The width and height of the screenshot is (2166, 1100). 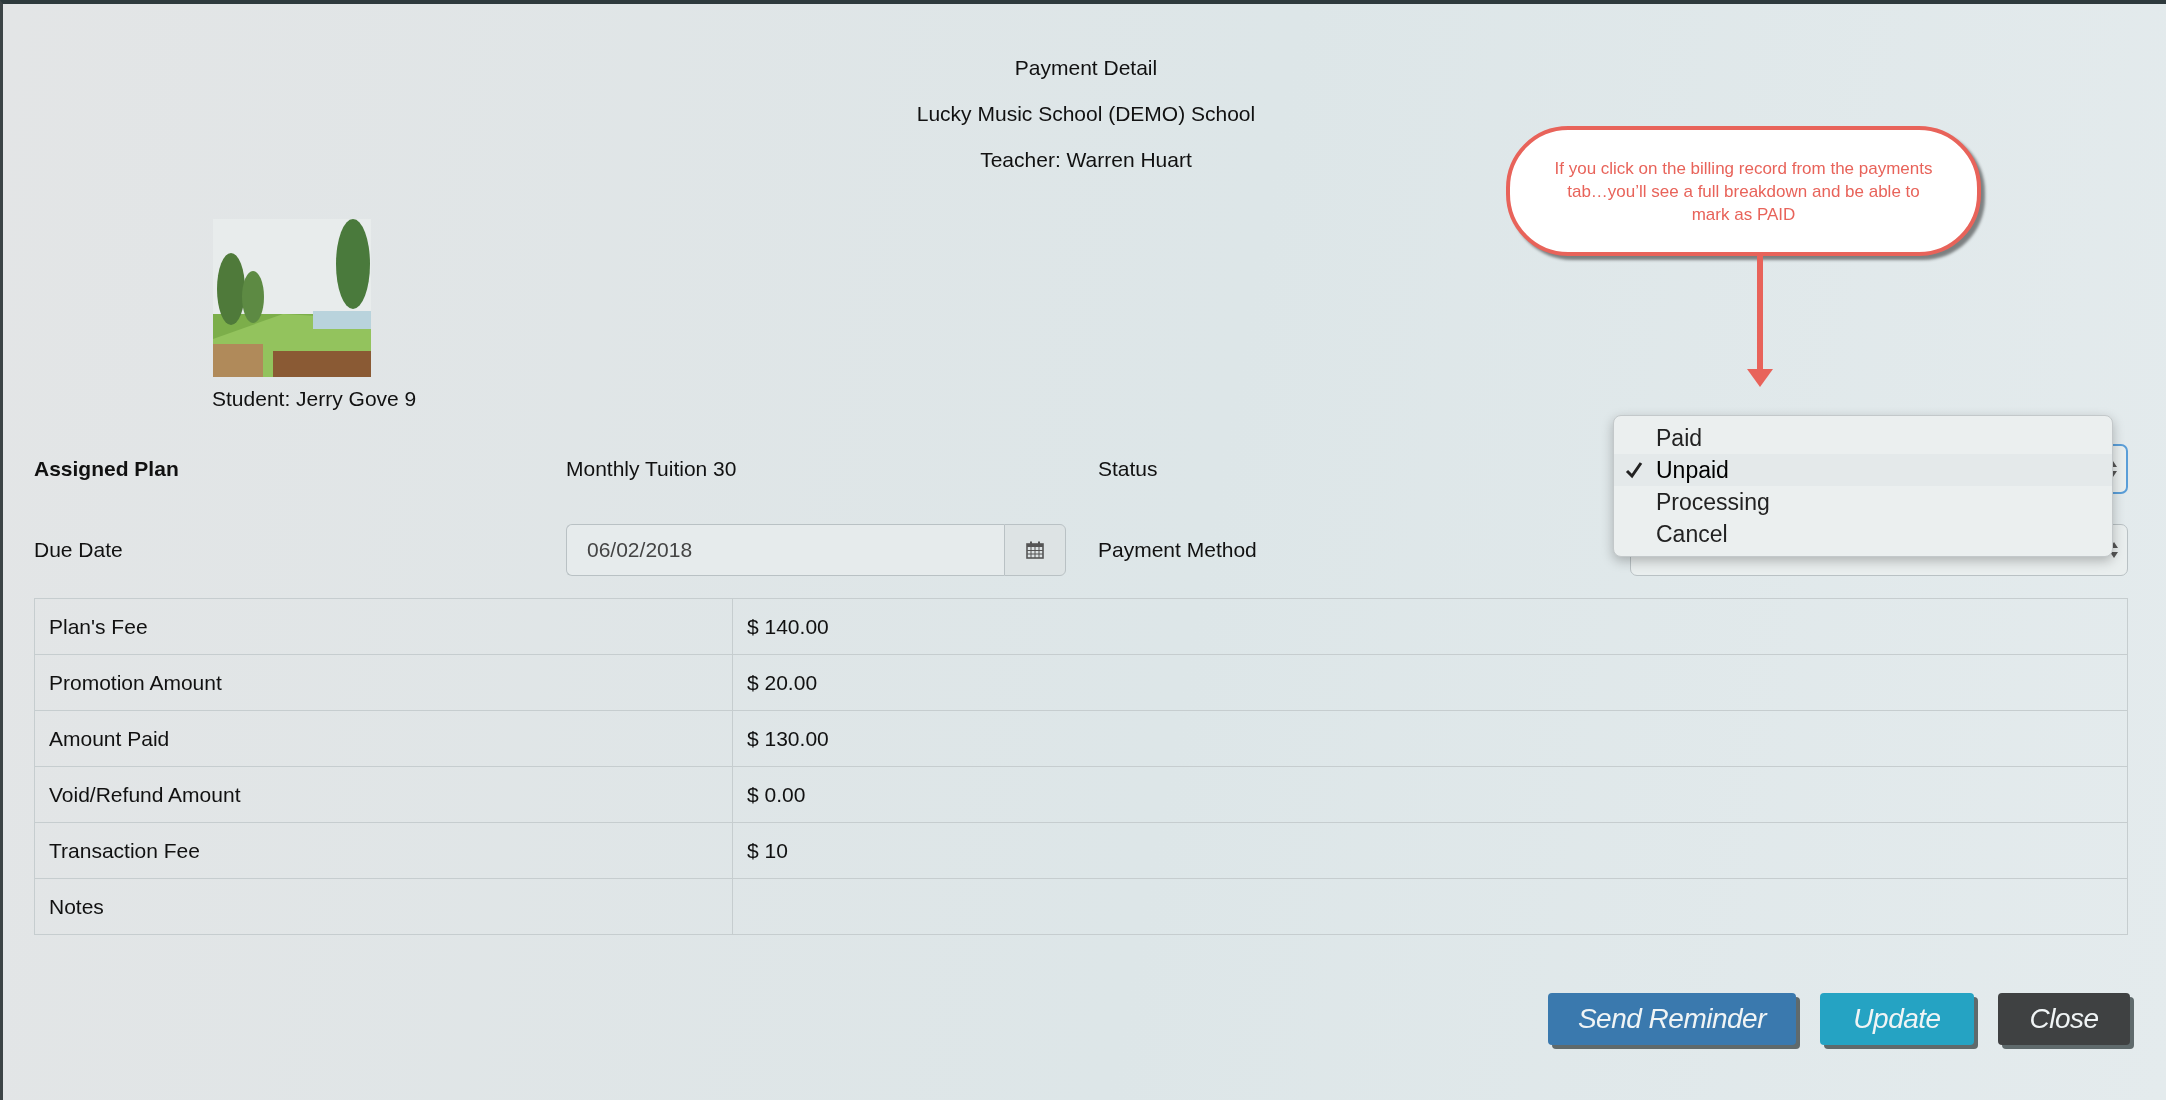 What do you see at coordinates (79, 550) in the screenshot?
I see `field-label: Due Date` at bounding box center [79, 550].